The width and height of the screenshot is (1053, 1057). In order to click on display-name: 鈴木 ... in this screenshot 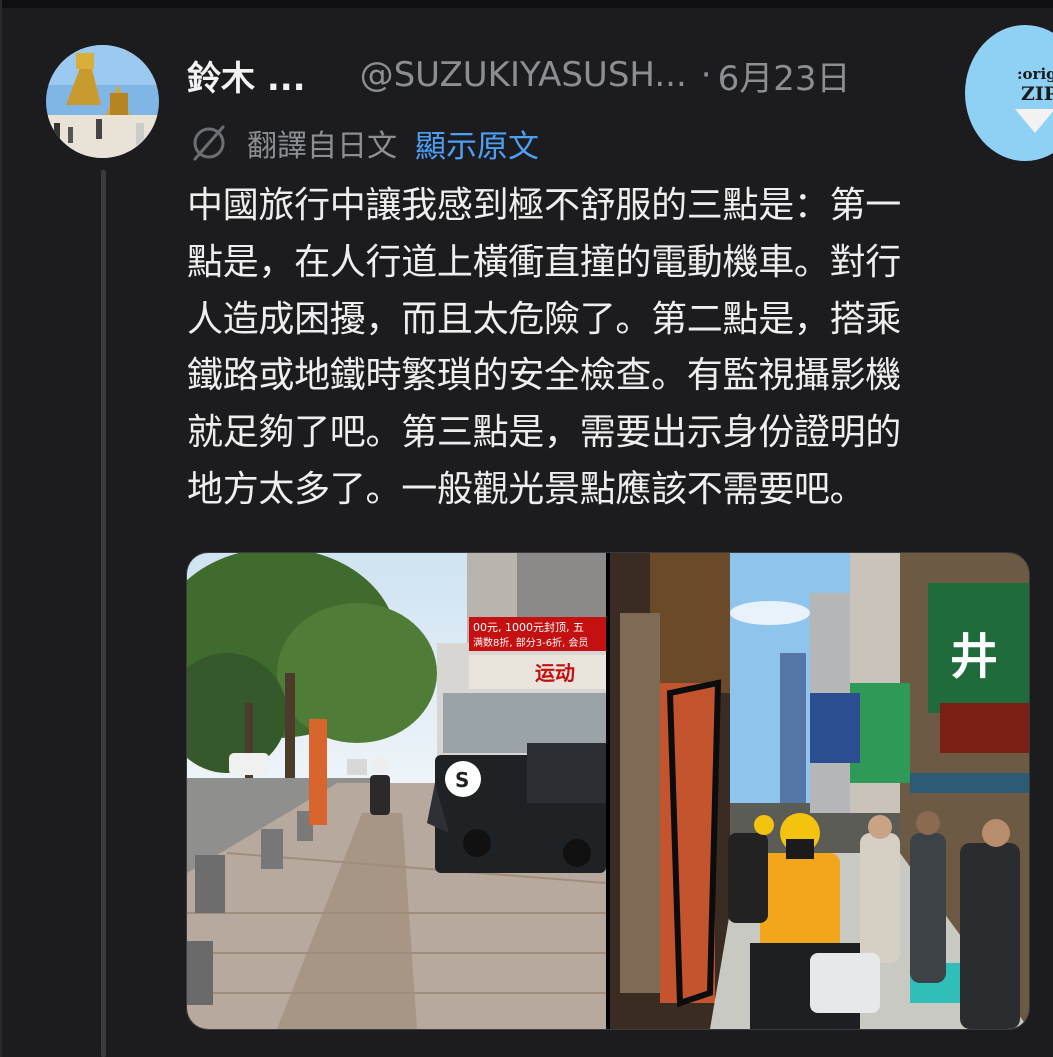, I will do `click(246, 75)`.